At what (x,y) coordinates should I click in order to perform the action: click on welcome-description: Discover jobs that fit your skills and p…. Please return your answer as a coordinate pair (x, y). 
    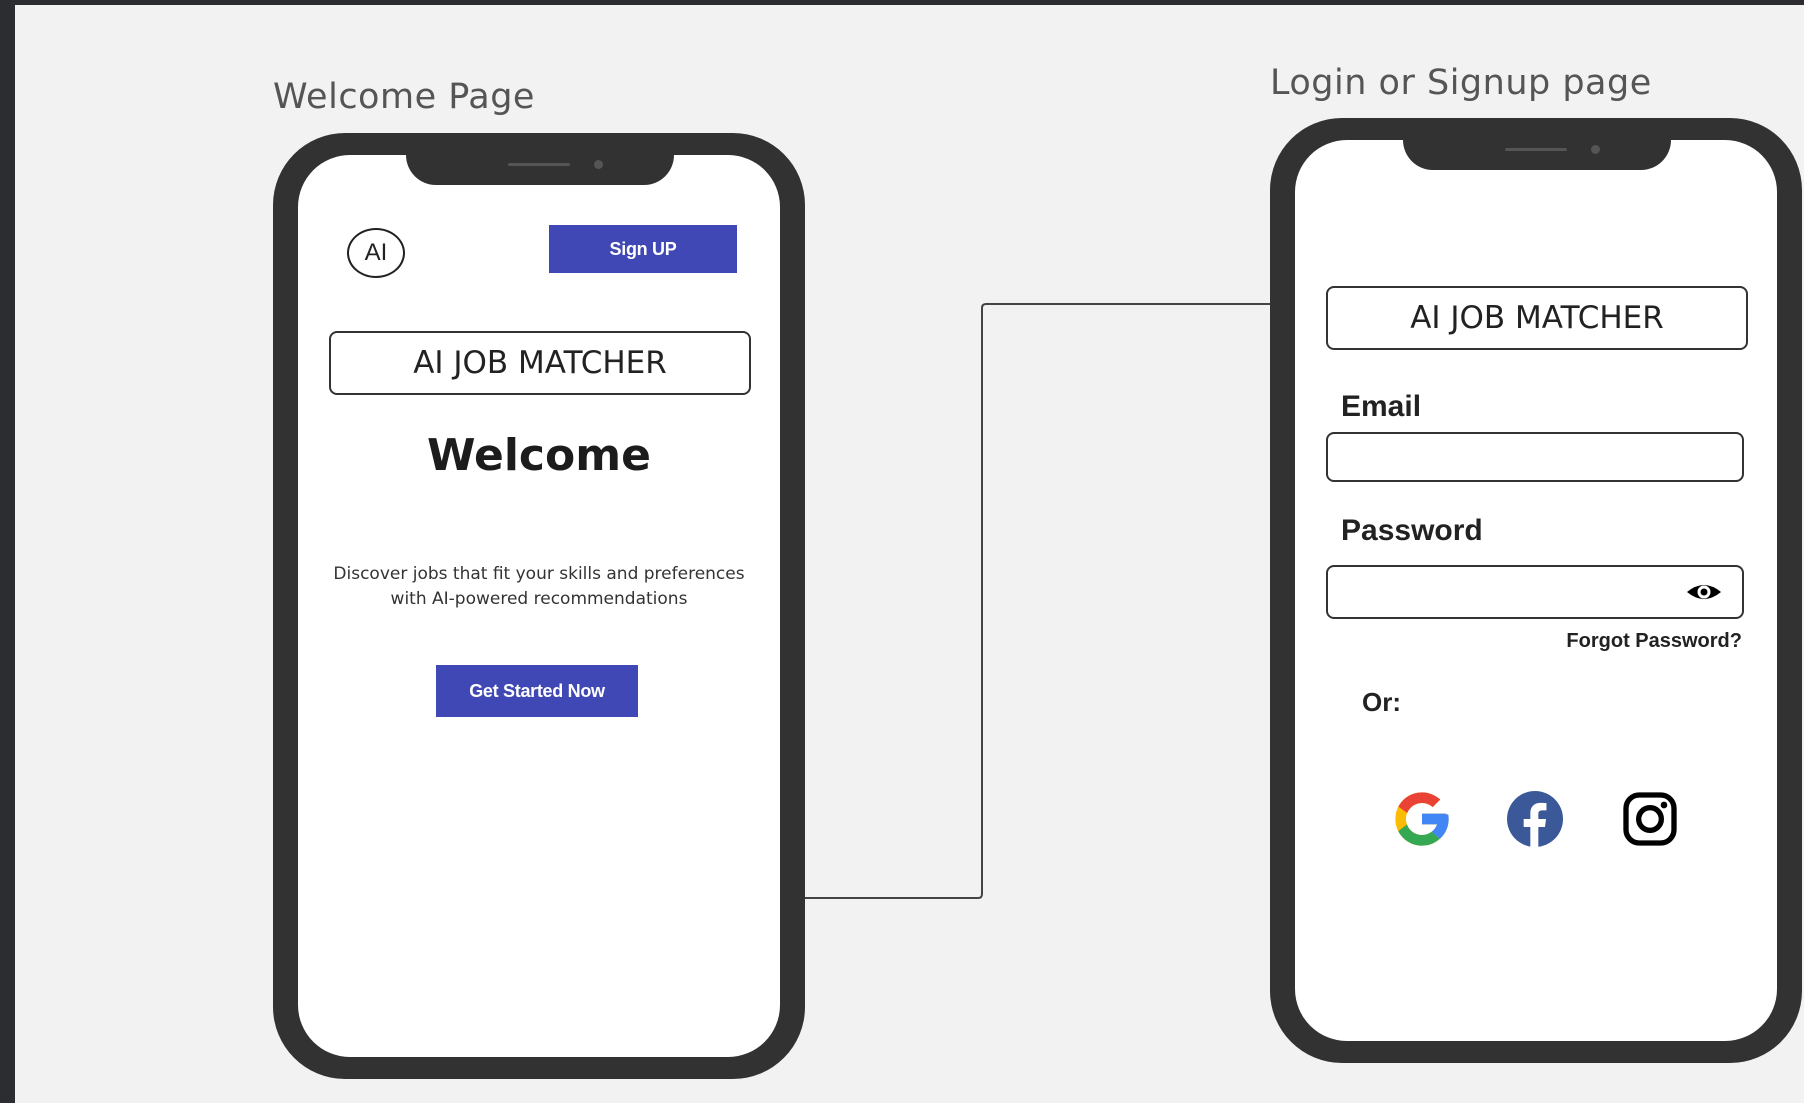
    Looking at the image, I should click on (539, 587).